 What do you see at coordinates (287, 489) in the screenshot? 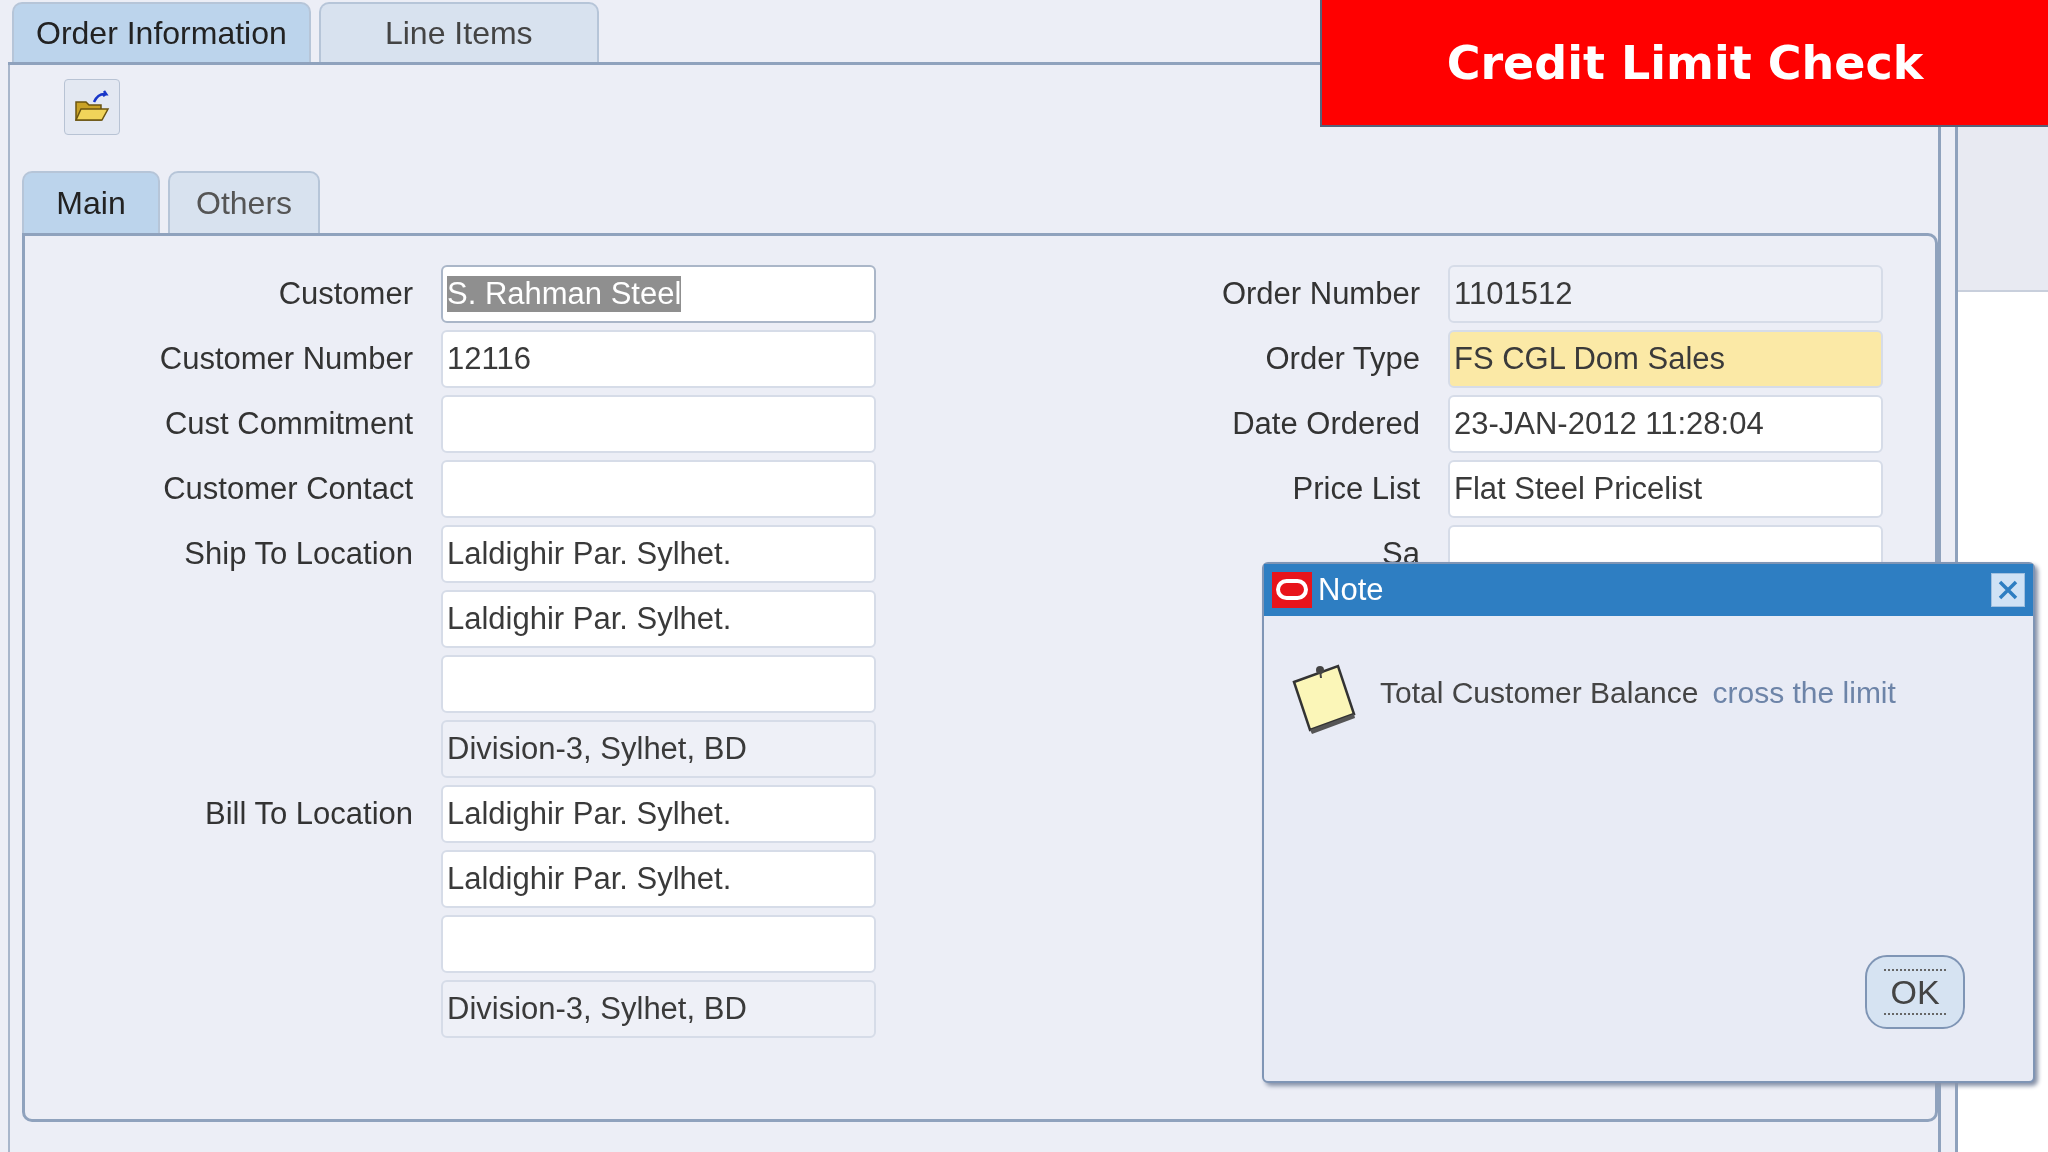
I see `field-label: Customer Contact` at bounding box center [287, 489].